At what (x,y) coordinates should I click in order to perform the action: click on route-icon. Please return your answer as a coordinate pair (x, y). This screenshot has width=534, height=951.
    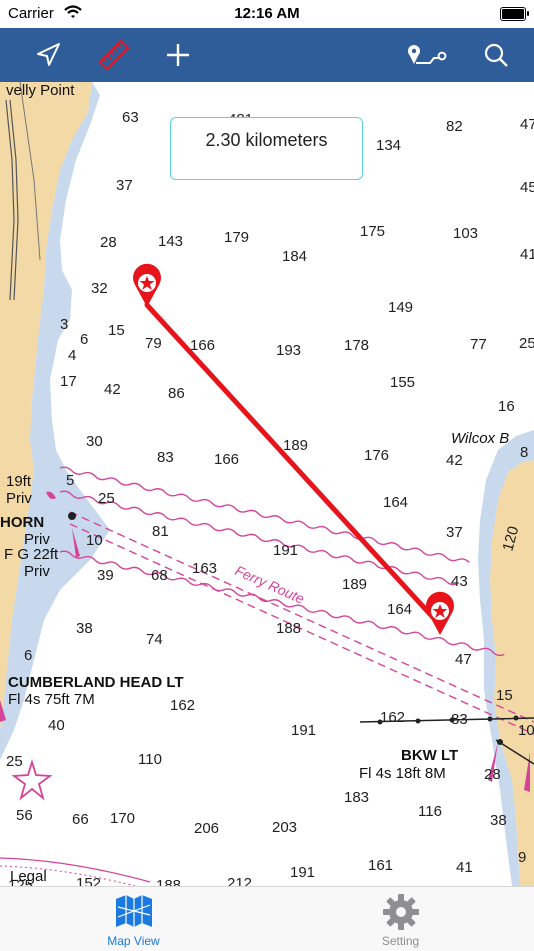
    Looking at the image, I should click on (427, 54).